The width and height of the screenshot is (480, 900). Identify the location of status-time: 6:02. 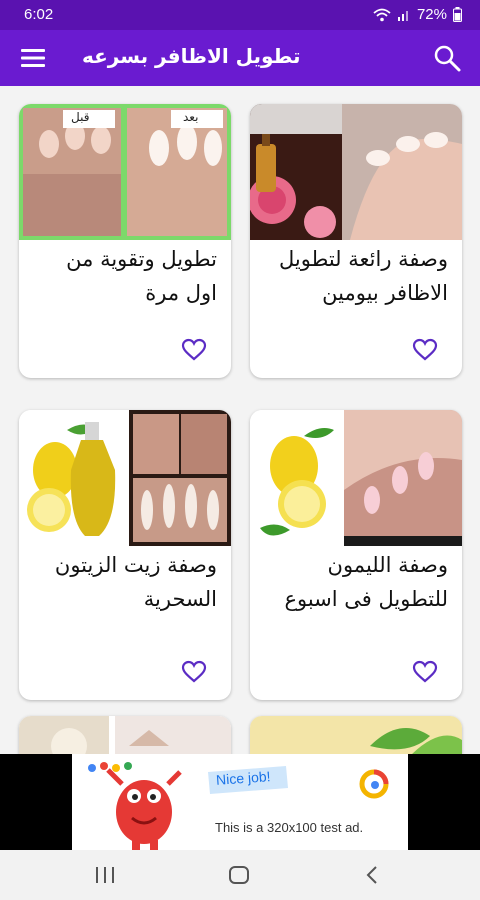
(39, 14).